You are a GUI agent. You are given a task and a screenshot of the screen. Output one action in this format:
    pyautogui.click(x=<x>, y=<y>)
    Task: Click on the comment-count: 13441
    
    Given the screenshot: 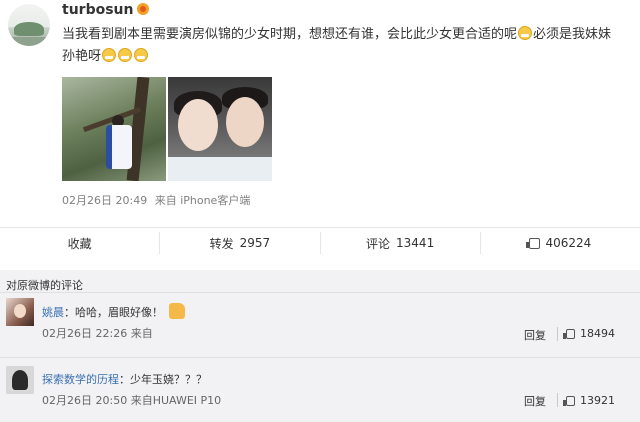 What is the action you would take?
    pyautogui.click(x=415, y=243)
    